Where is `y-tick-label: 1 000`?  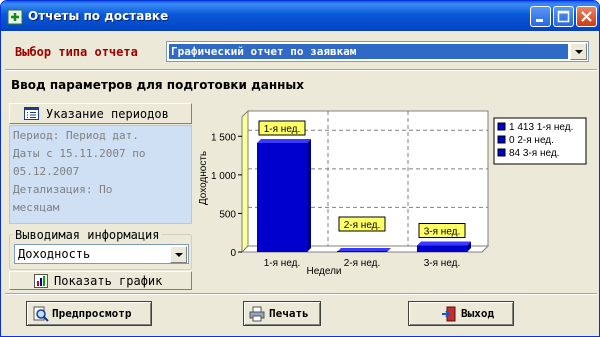 y-tick-label: 1 000 is located at coordinates (223, 176).